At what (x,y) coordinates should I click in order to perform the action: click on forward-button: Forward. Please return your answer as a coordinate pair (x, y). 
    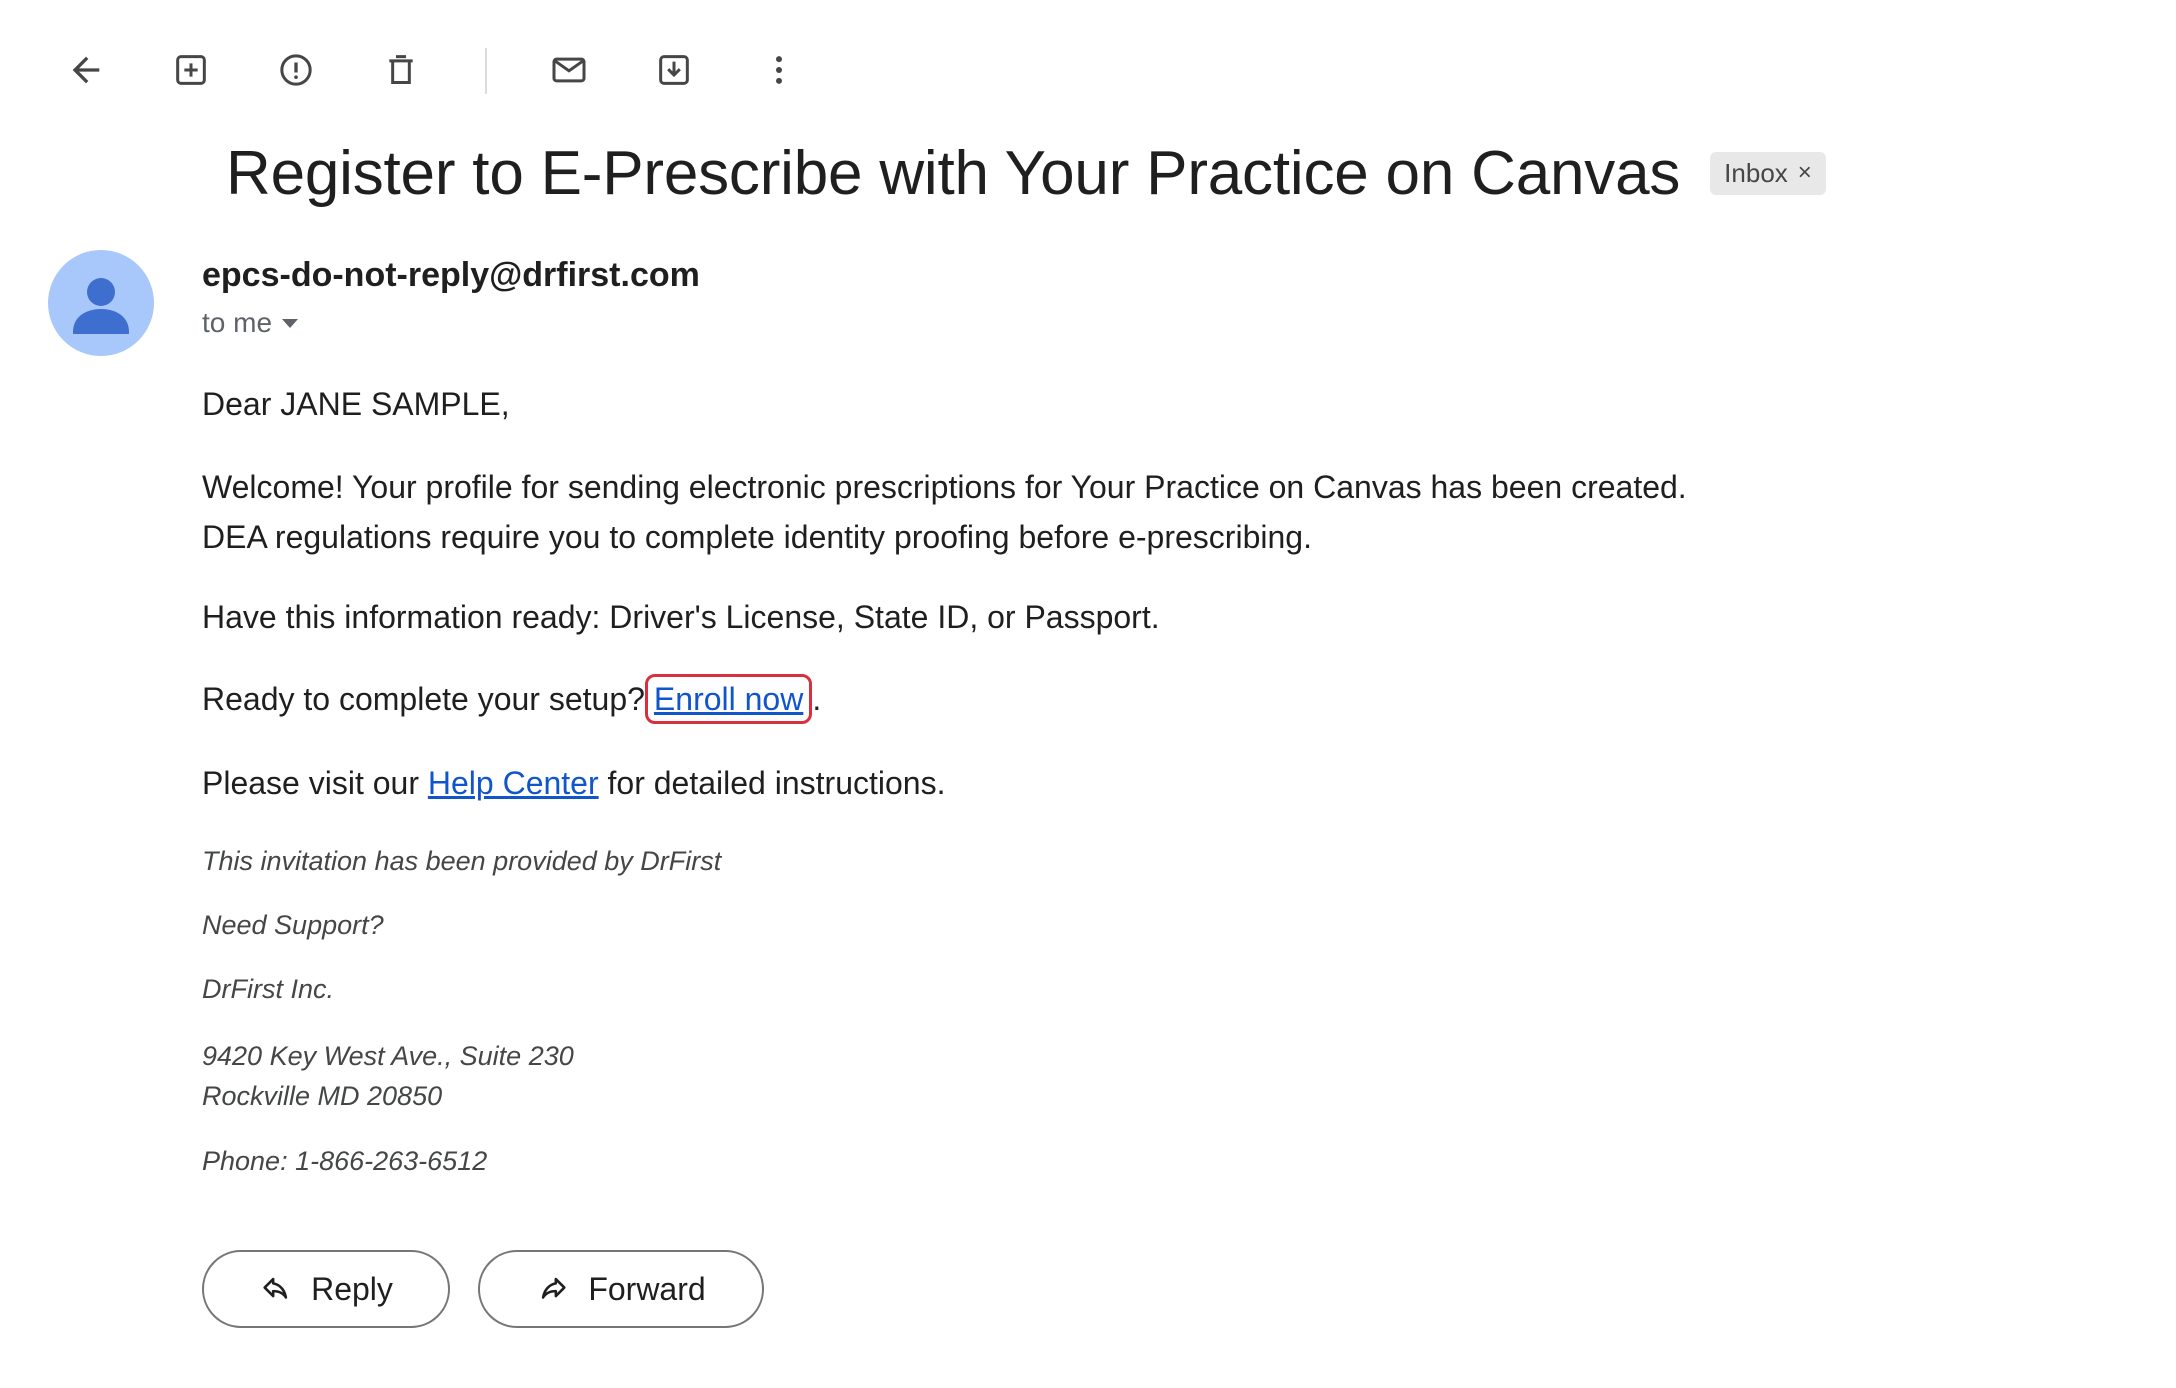
    Looking at the image, I should click on (621, 1289).